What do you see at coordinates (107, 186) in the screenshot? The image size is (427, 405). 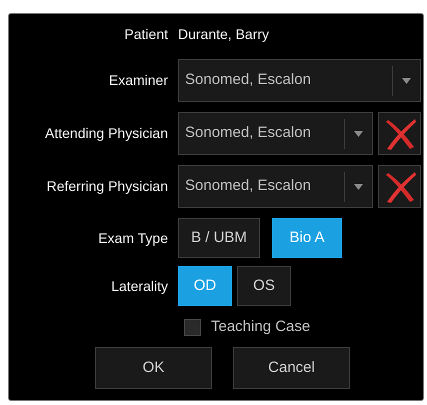 I see `field-label: Referring Physician` at bounding box center [107, 186].